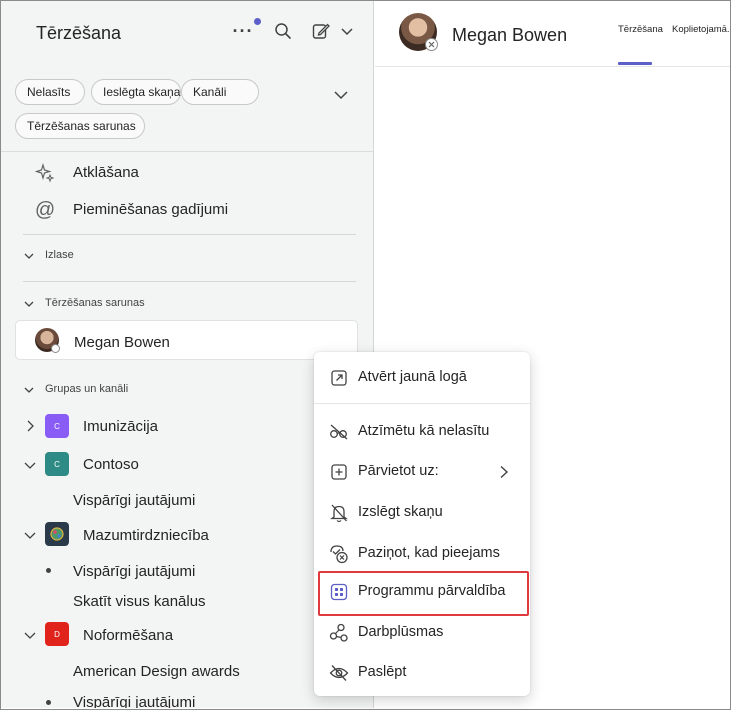 Image resolution: width=731 pixels, height=710 pixels. What do you see at coordinates (59, 255) in the screenshot?
I see `section-favorites: Izlase` at bounding box center [59, 255].